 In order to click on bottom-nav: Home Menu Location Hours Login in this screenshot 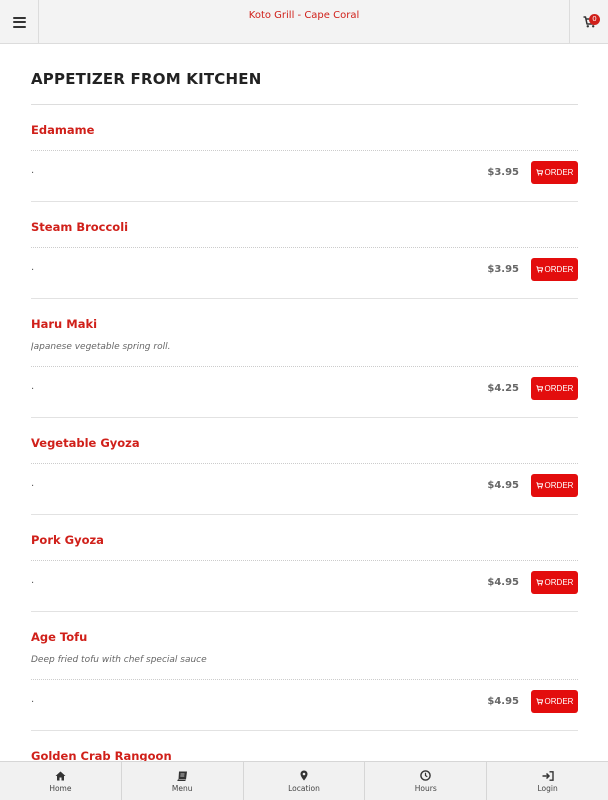, I will do `click(304, 780)`.